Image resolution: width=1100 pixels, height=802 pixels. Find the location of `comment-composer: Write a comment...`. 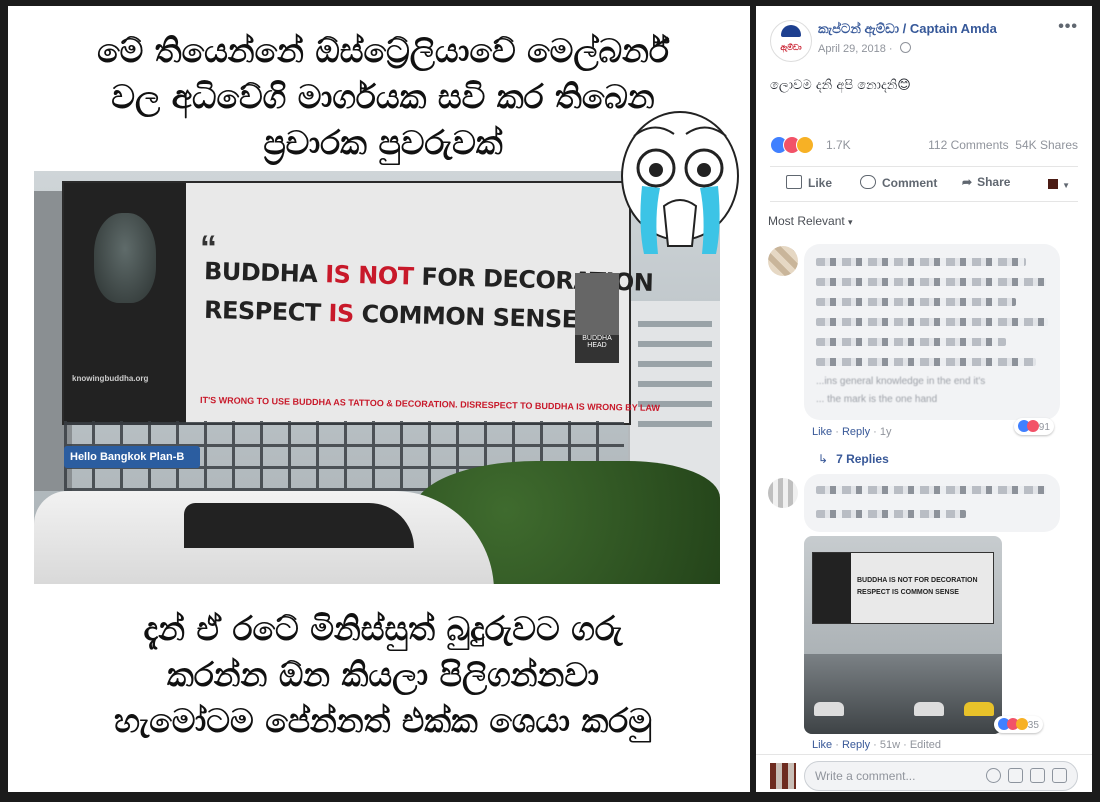

comment-composer: Write a comment... is located at coordinates (924, 773).